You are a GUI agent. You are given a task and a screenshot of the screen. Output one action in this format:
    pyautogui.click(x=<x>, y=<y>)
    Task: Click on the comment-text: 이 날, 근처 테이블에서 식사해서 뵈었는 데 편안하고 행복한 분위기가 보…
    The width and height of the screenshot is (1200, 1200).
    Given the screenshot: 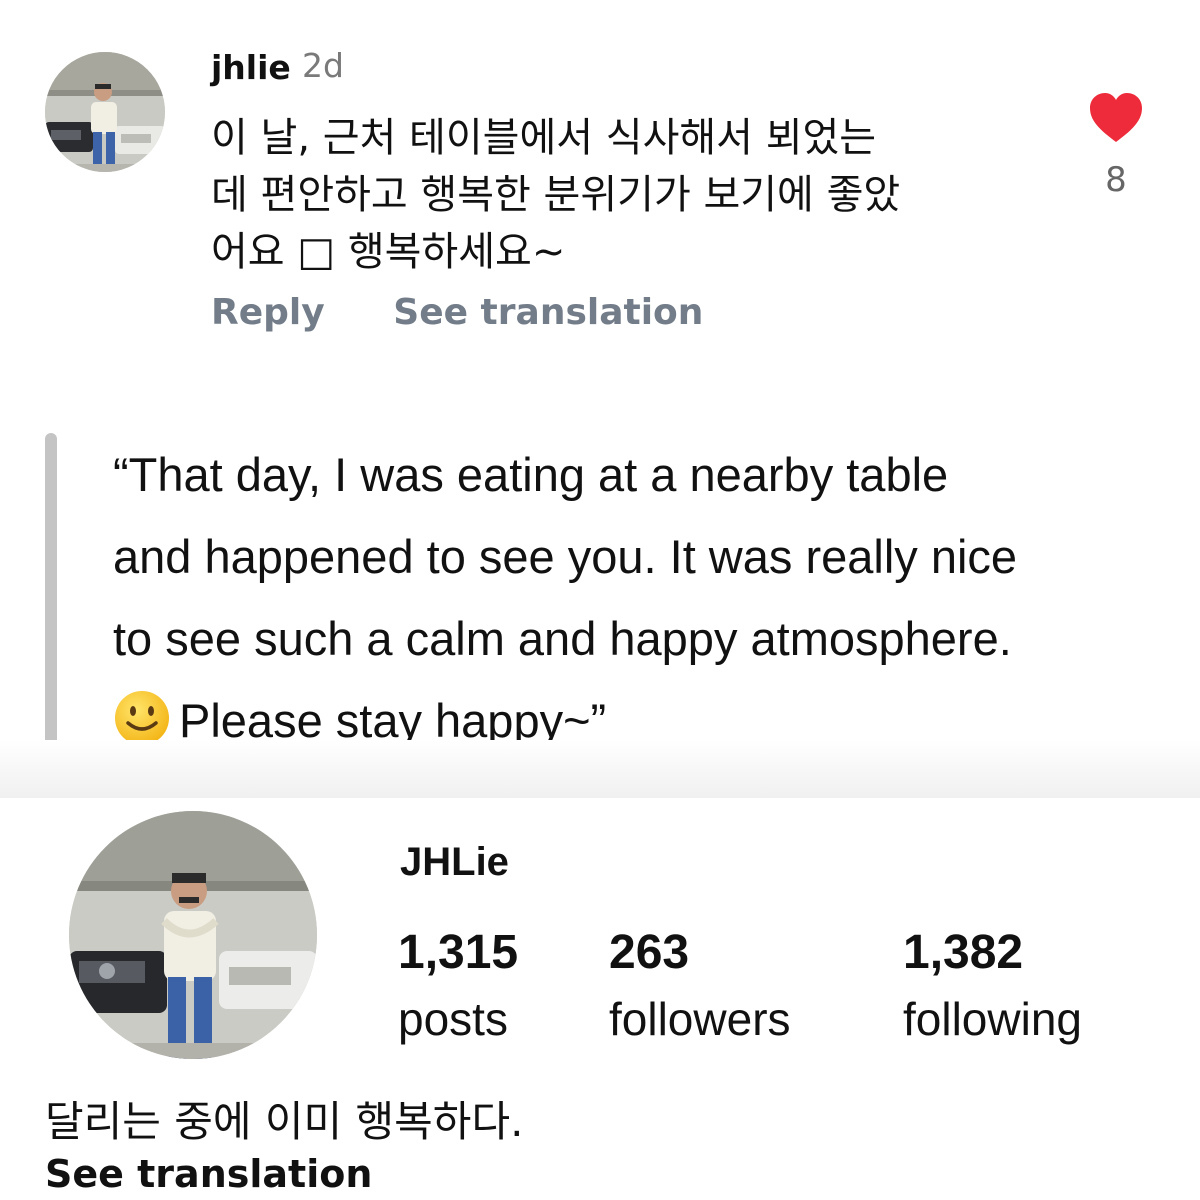 What is the action you would take?
    pyautogui.click(x=626, y=195)
    